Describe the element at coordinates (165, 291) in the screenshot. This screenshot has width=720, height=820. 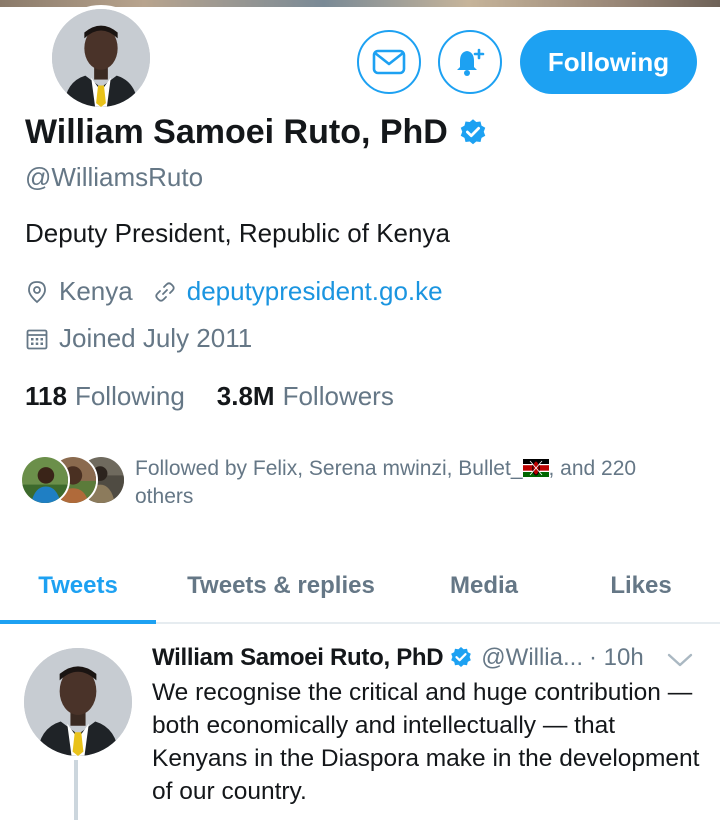
I see `link-icon` at that location.